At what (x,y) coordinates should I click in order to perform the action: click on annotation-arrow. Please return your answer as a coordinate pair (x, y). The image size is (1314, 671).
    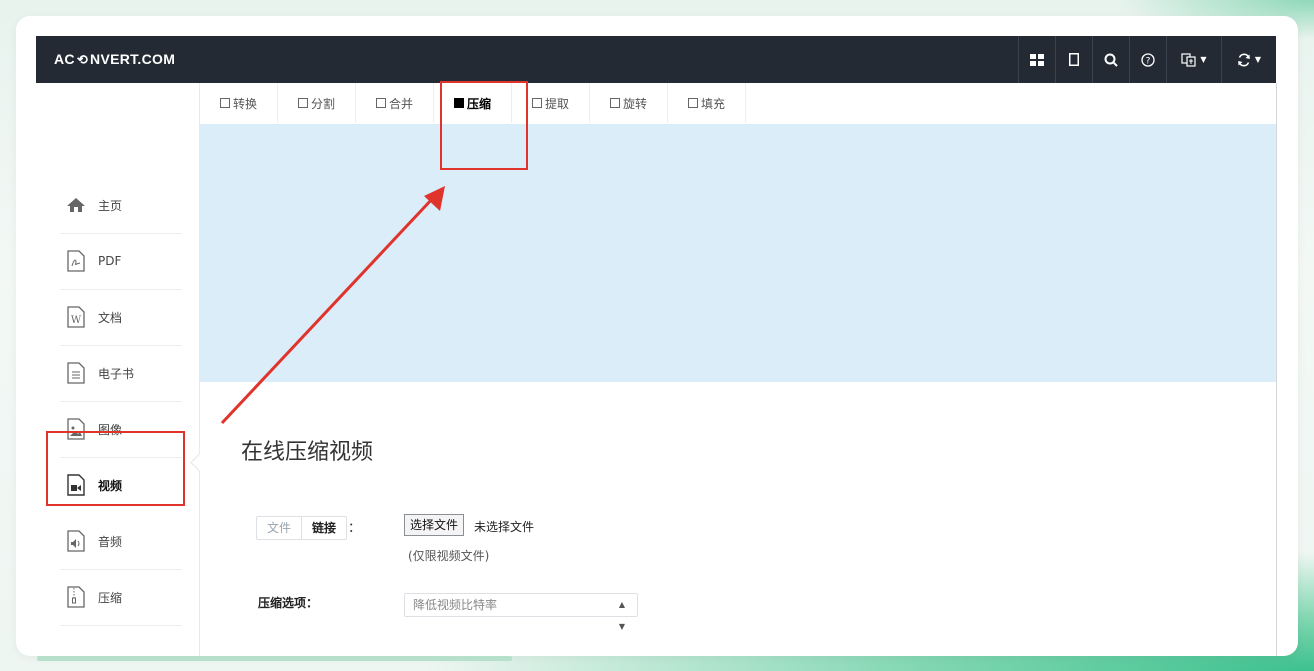
    Looking at the image, I should click on (332, 305).